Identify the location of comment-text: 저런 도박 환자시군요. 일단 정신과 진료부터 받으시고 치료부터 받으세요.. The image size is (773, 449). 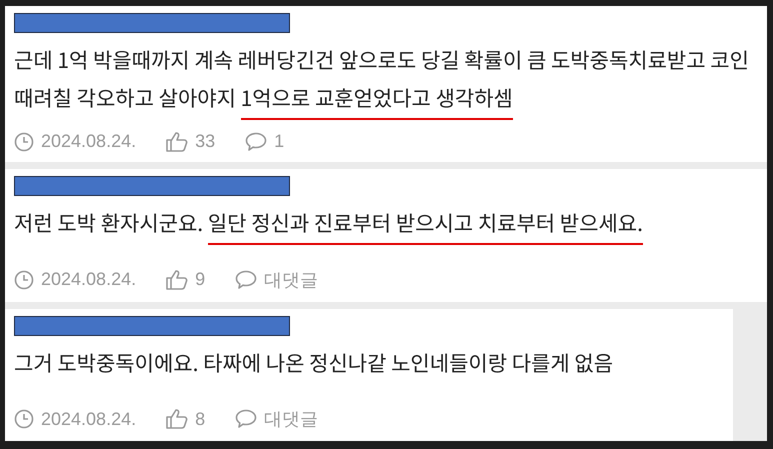
(384, 223).